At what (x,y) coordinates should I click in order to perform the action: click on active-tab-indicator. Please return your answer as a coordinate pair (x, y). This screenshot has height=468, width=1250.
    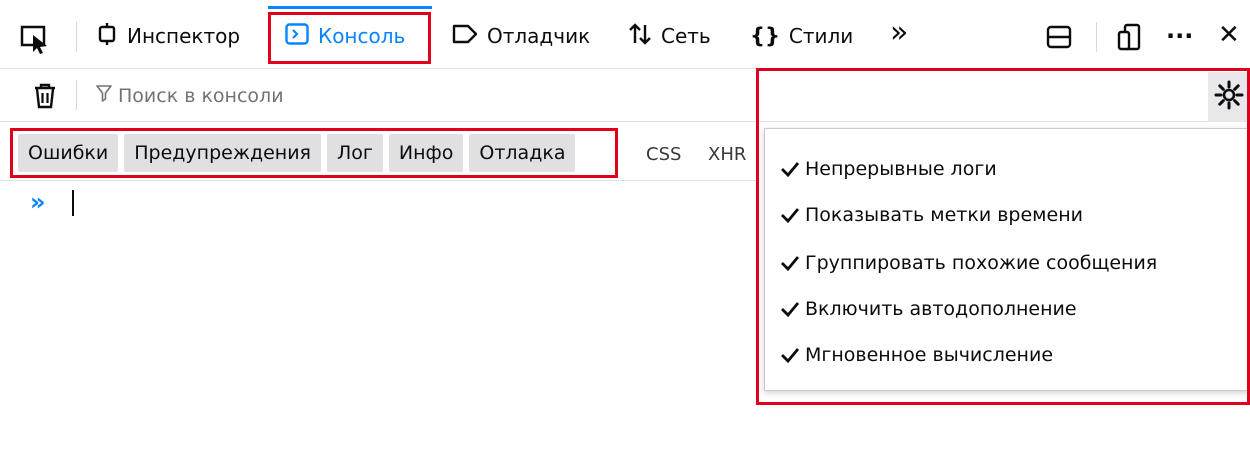
    Looking at the image, I should click on (350, 7).